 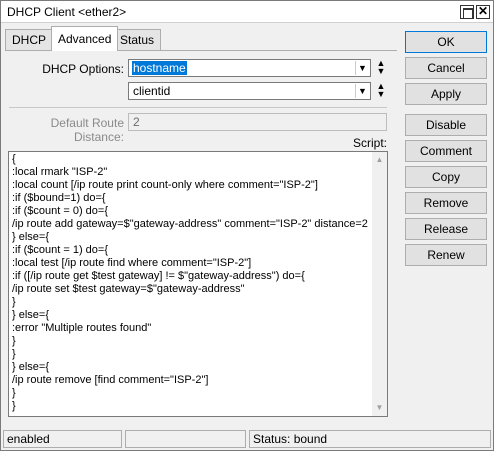 I want to click on title-bar: DHCP Client <ether2> ✕, so click(x=247, y=12).